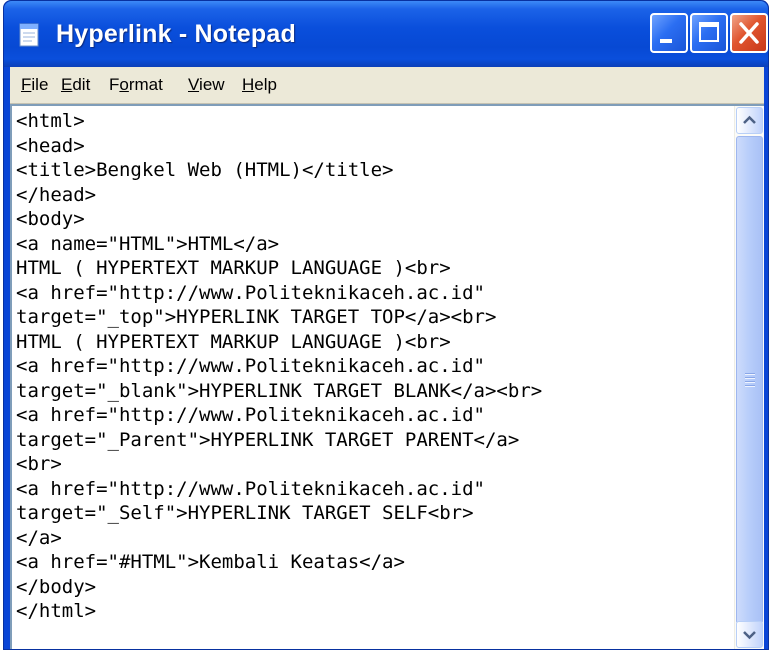  I want to click on code-line: <title>Bengkel Web (HTML)</title>, so click(205, 170).